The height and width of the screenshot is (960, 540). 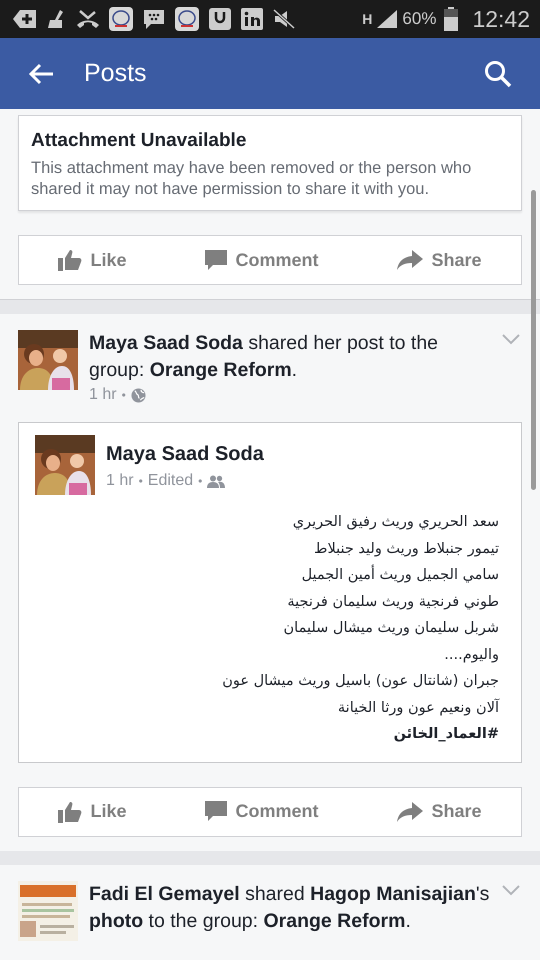 What do you see at coordinates (417, 708) in the screenshot?
I see `post-text-line: آلان ونعيم عون ورثا الخيانة` at bounding box center [417, 708].